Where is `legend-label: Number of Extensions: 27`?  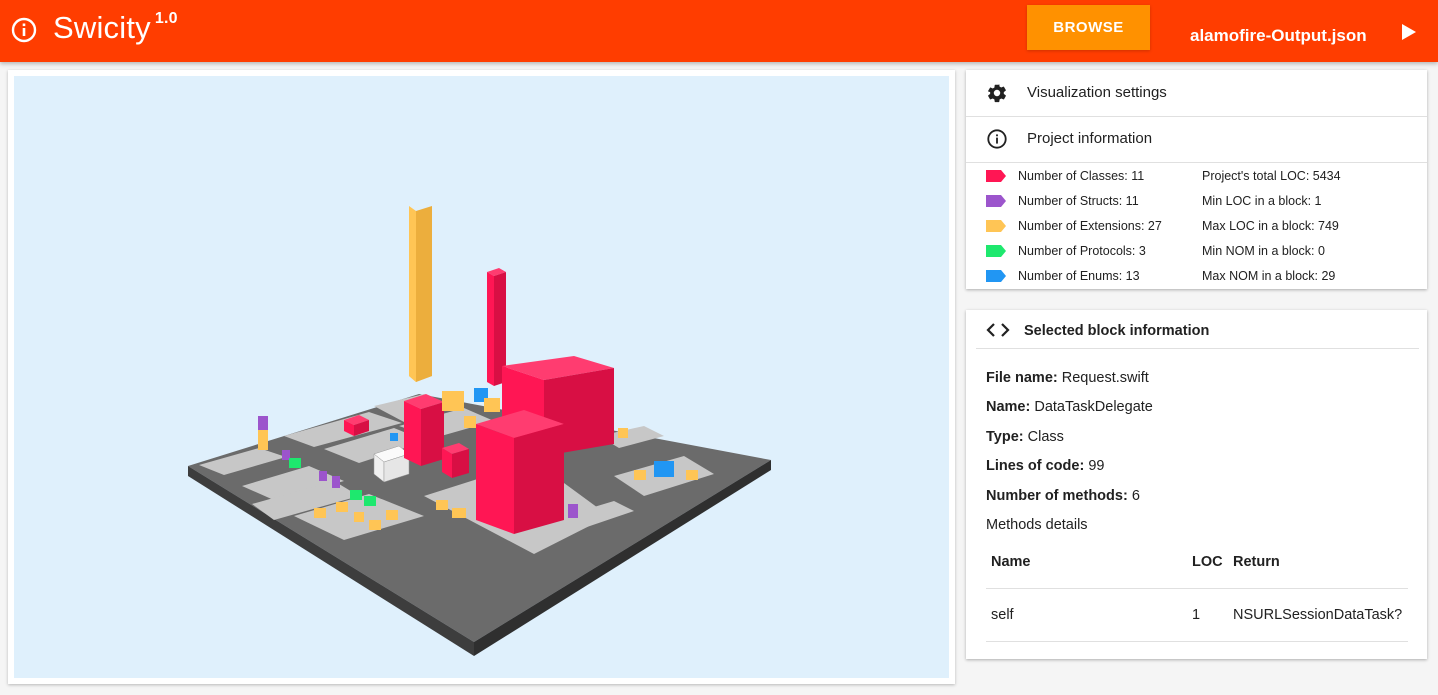 legend-label: Number of Extensions: 27 is located at coordinates (1090, 226).